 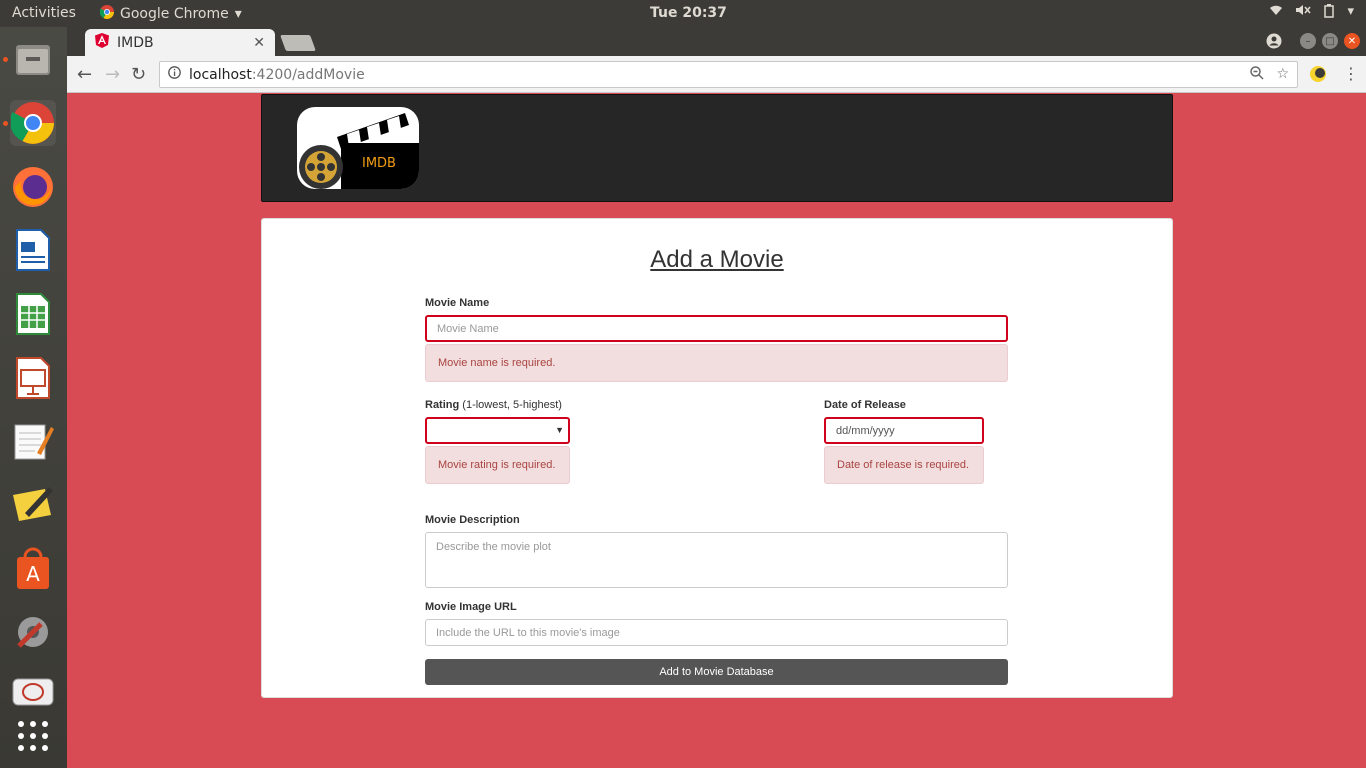 What do you see at coordinates (716, 328) in the screenshot?
I see `movie-name-input: Movie Name` at bounding box center [716, 328].